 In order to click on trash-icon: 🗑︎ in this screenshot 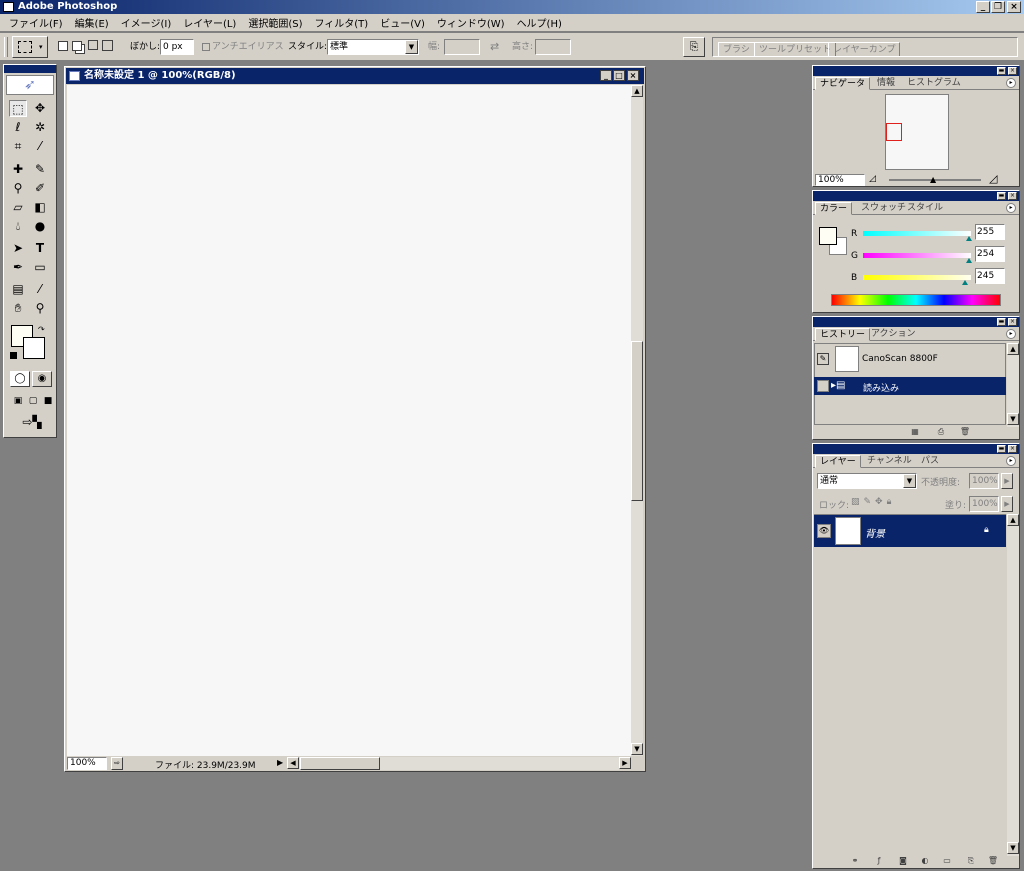, I will do `click(965, 432)`.